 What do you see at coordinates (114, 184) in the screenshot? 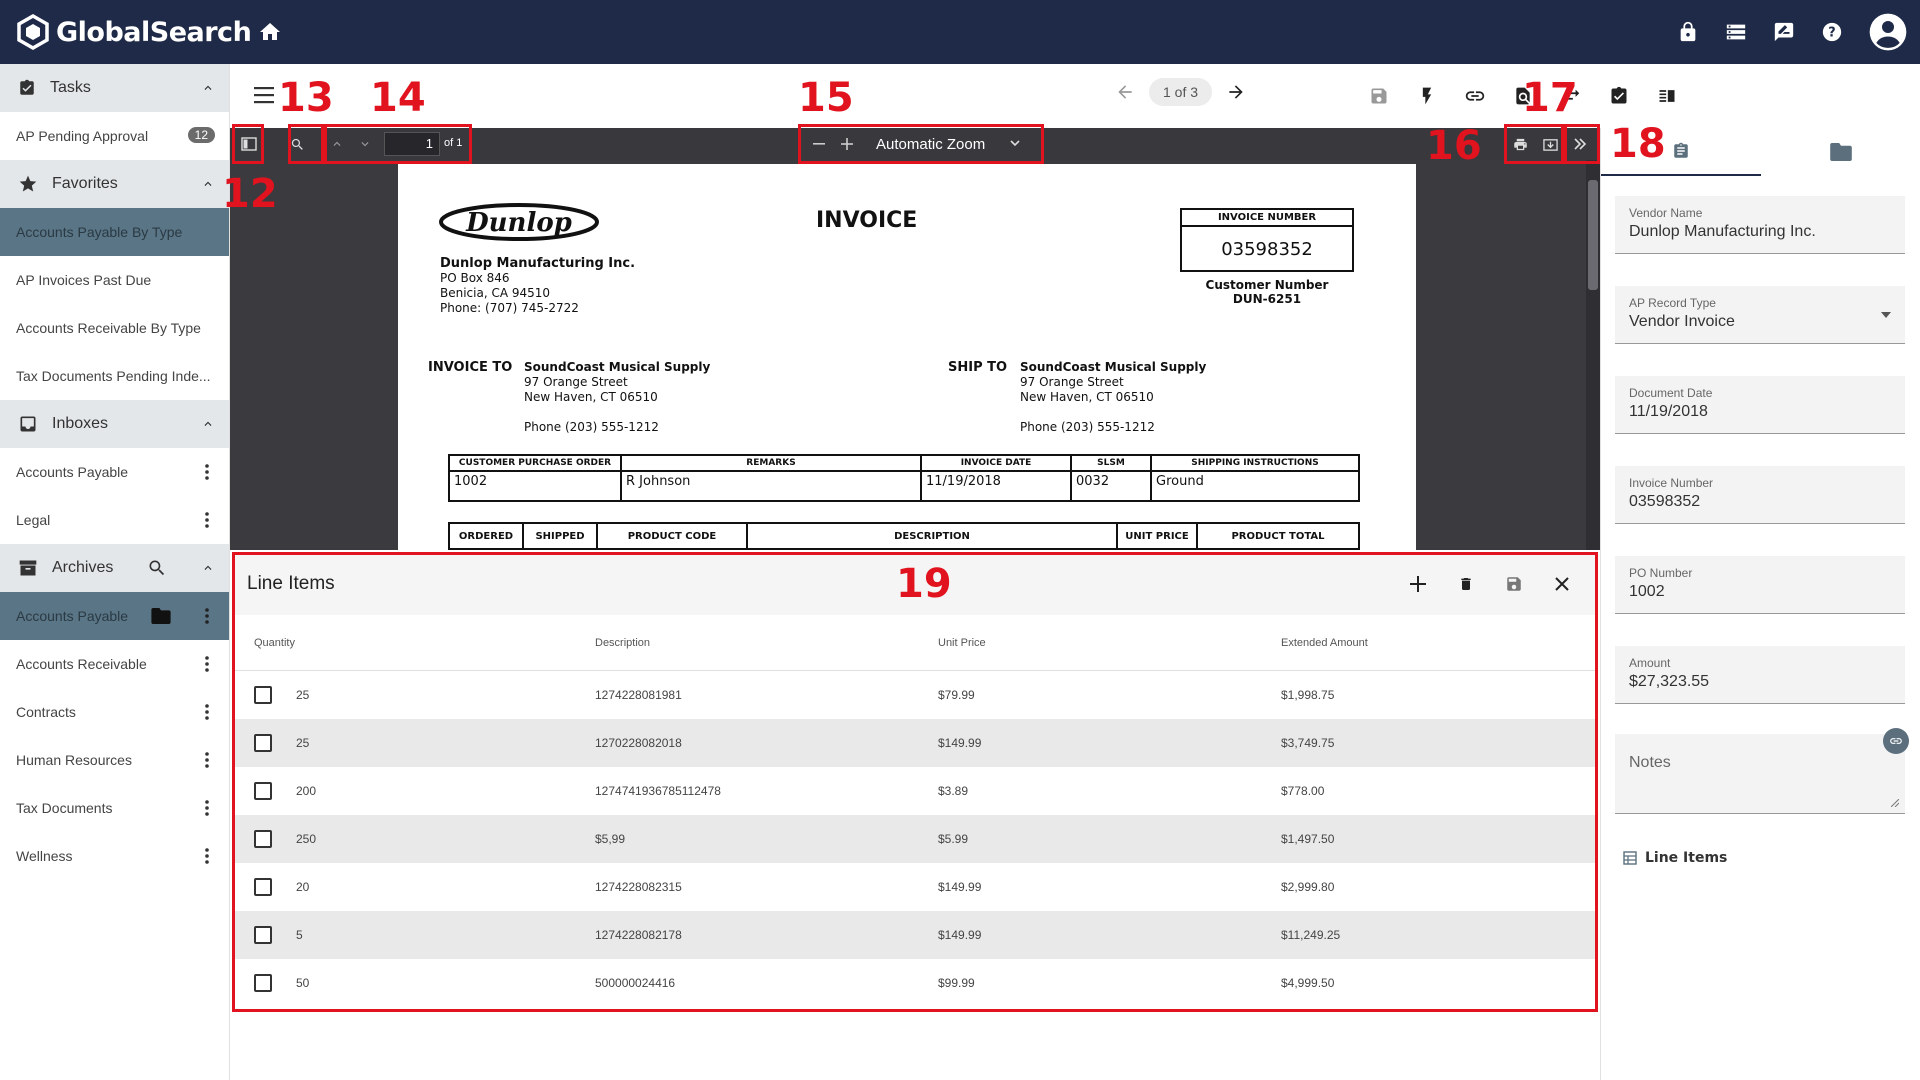
I see `sidebar-section-favorites: Favorites` at bounding box center [114, 184].